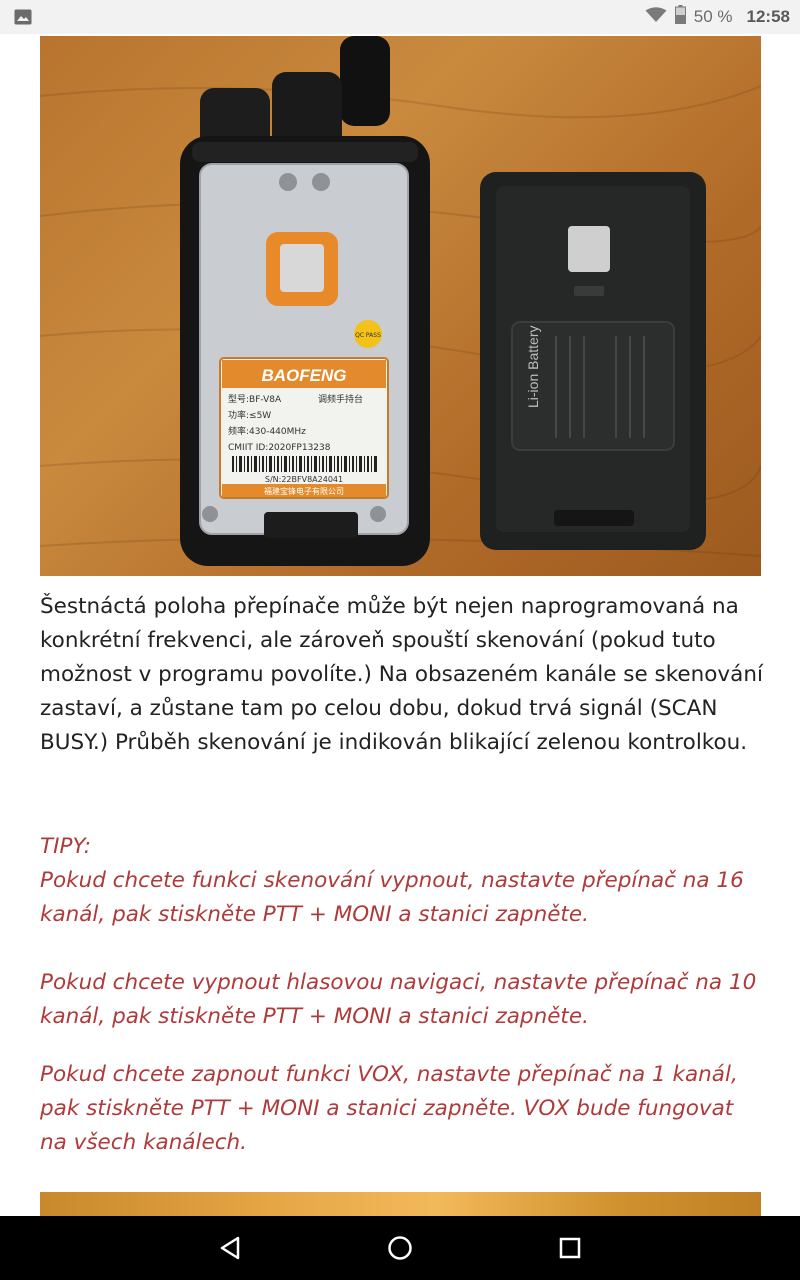 The image size is (800, 1280). What do you see at coordinates (533, 367) in the screenshot?
I see `battery-label: Li-ion Battery` at bounding box center [533, 367].